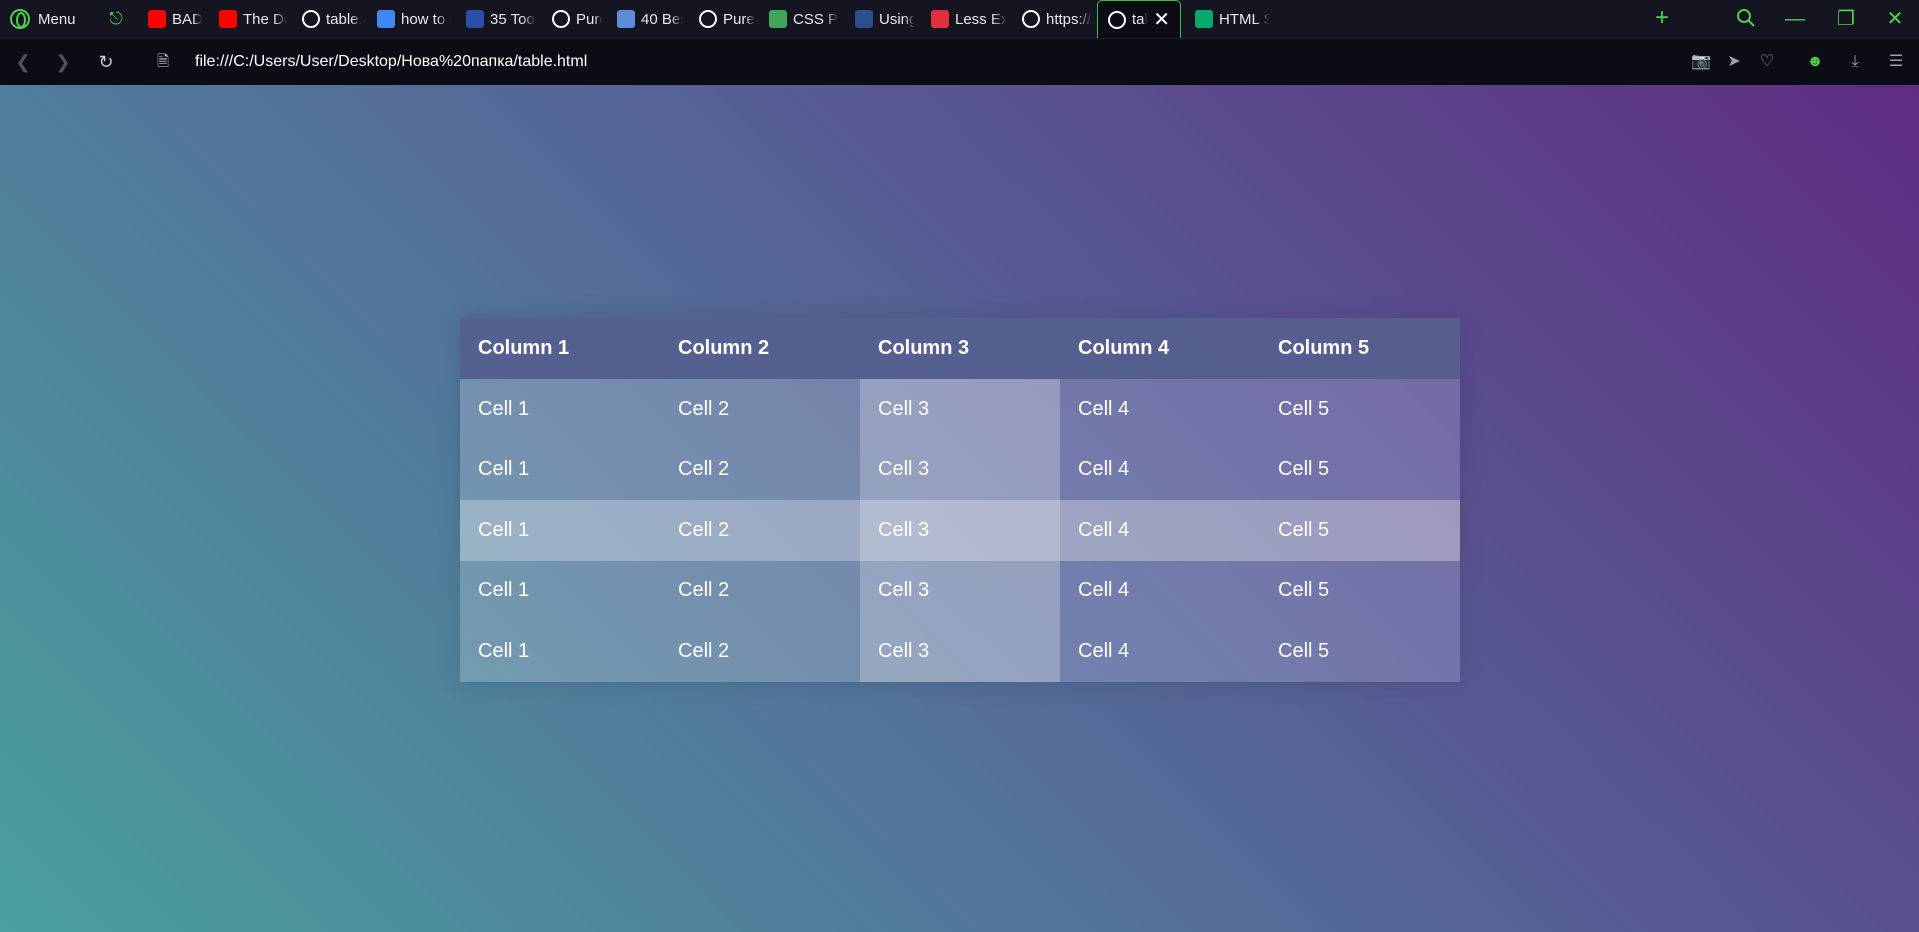 Image resolution: width=1919 pixels, height=932 pixels. I want to click on tab-9: Using Les, so click(880, 19).